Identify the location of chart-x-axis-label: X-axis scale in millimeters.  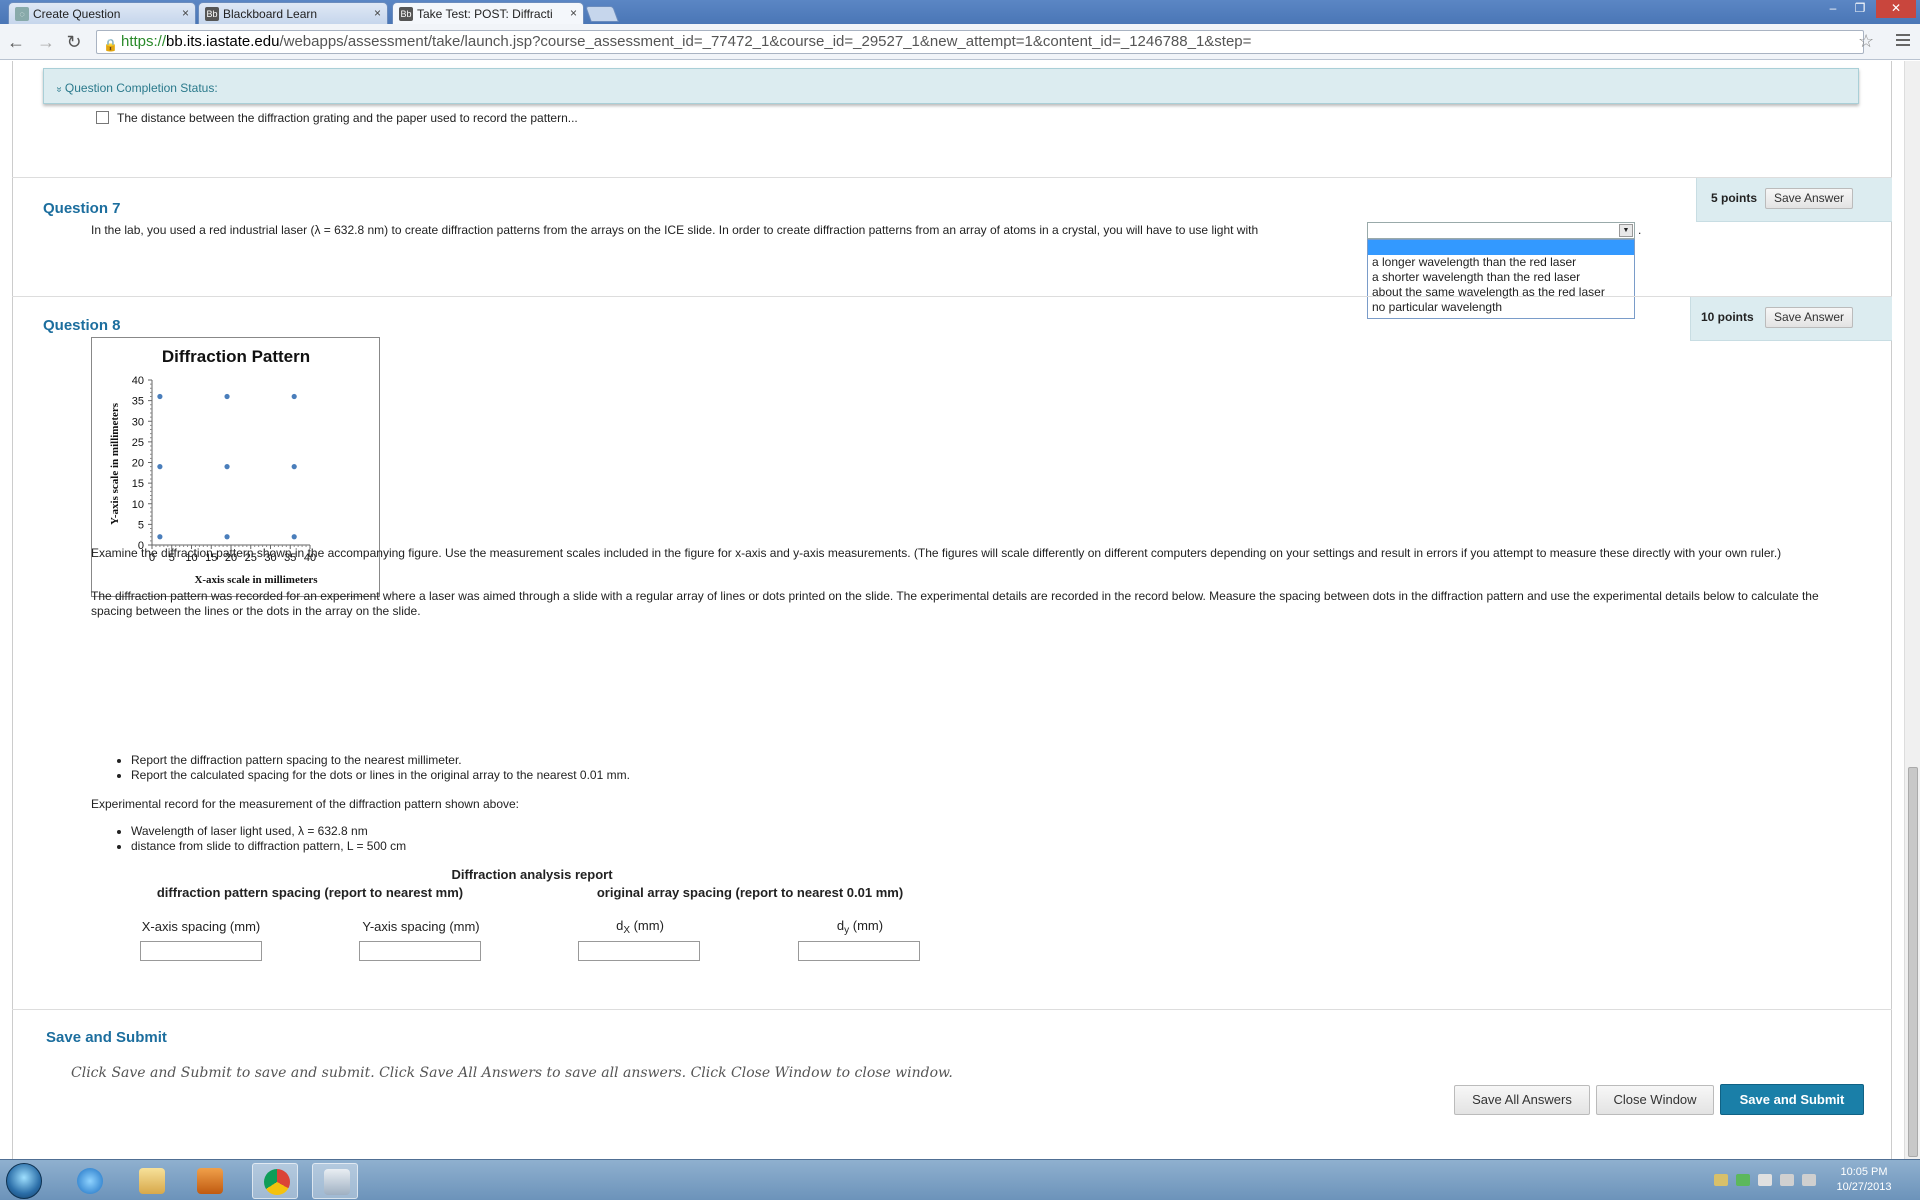
(256, 580).